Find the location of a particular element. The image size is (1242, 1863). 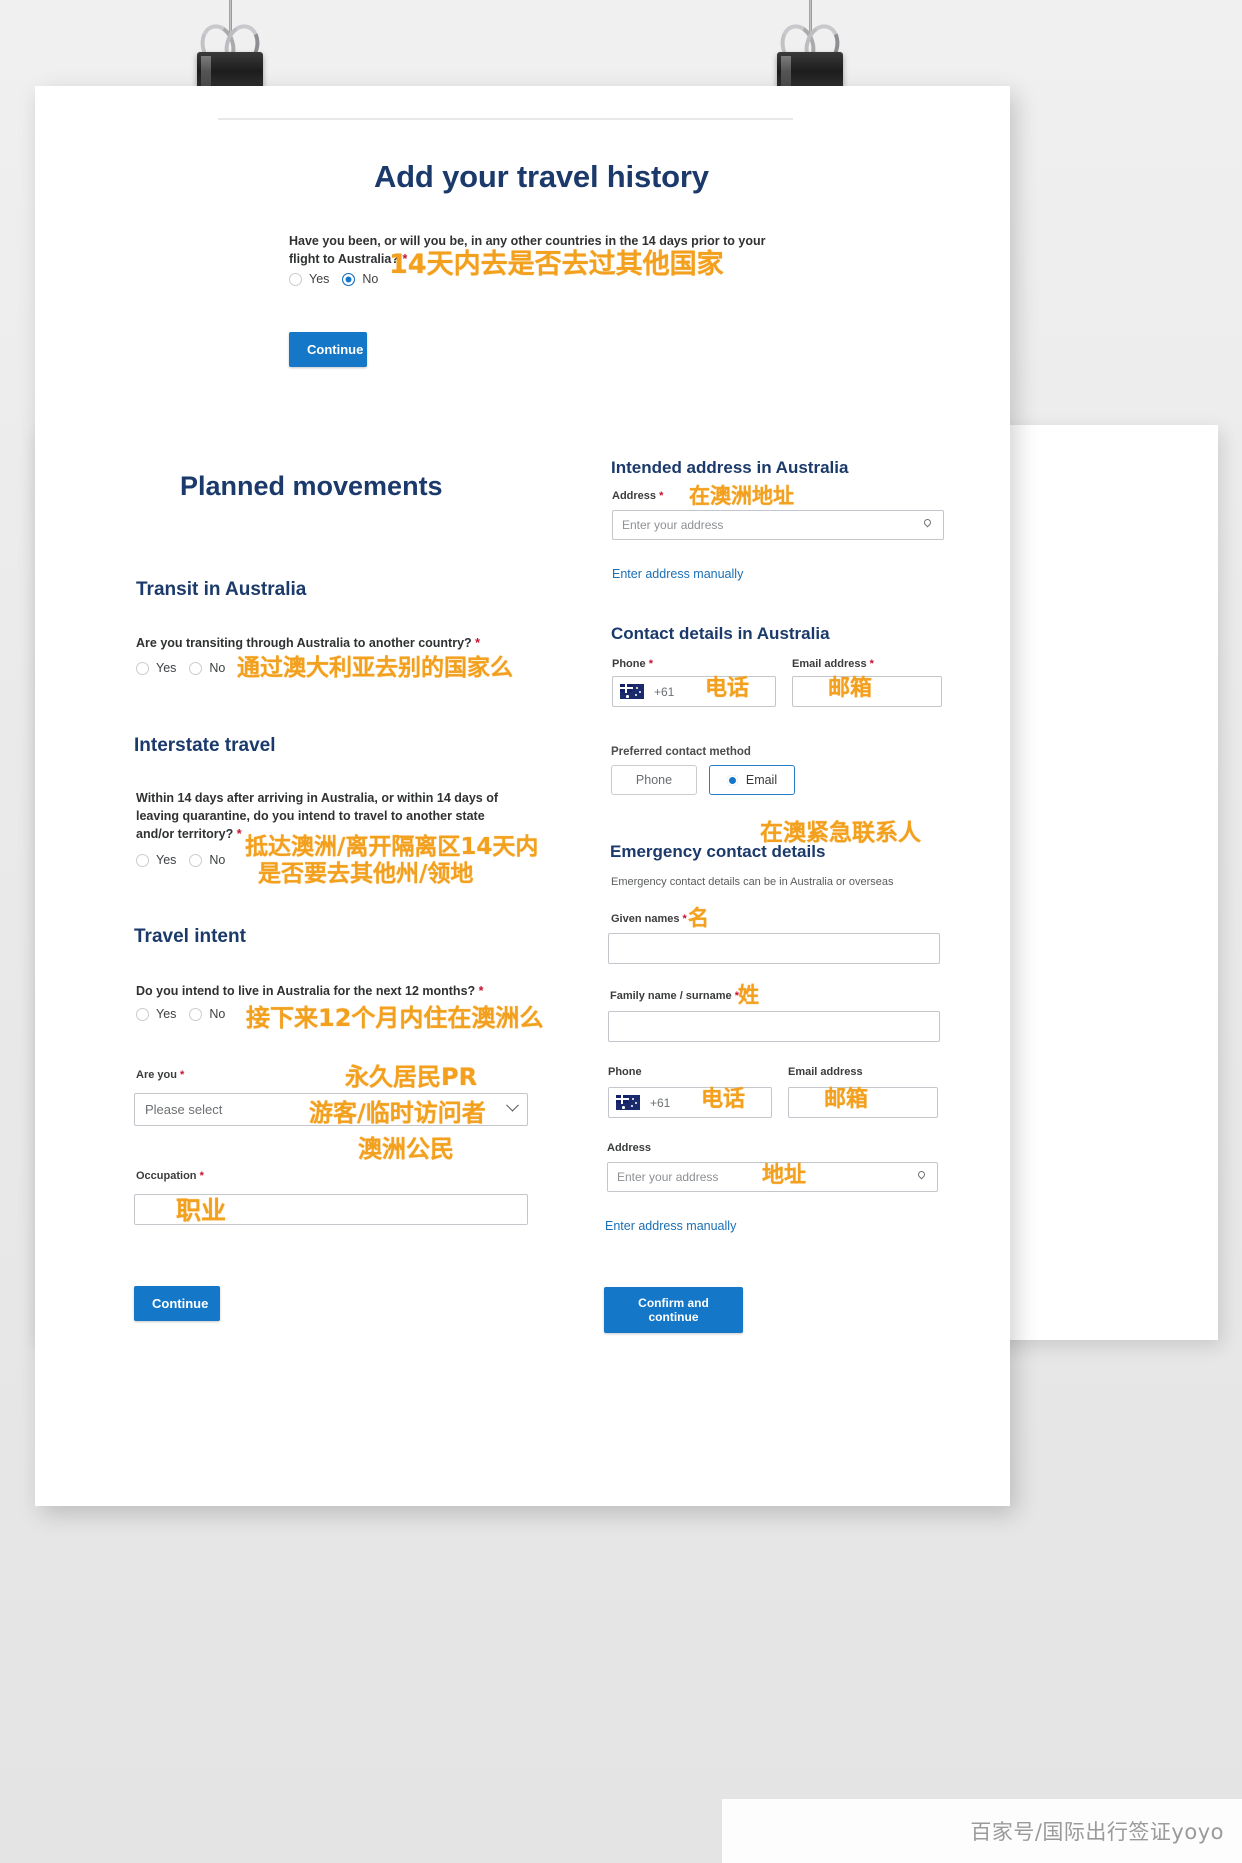

preferred-method-email-option: Email is located at coordinates (752, 780).